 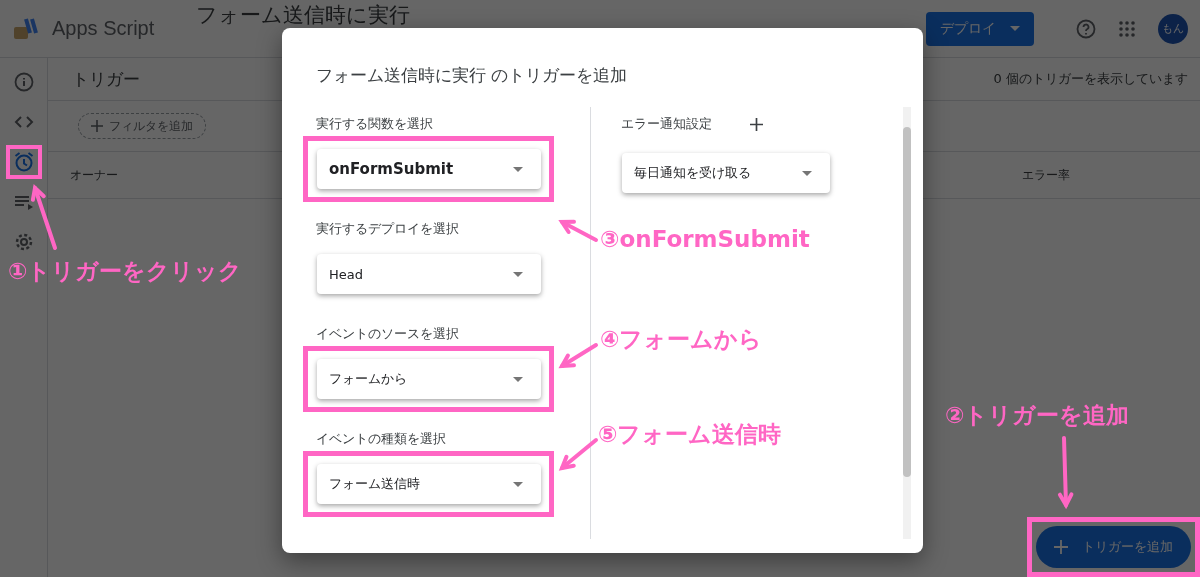 I want to click on annotation-label: ⑤フォーム送信時, so click(x=690, y=434).